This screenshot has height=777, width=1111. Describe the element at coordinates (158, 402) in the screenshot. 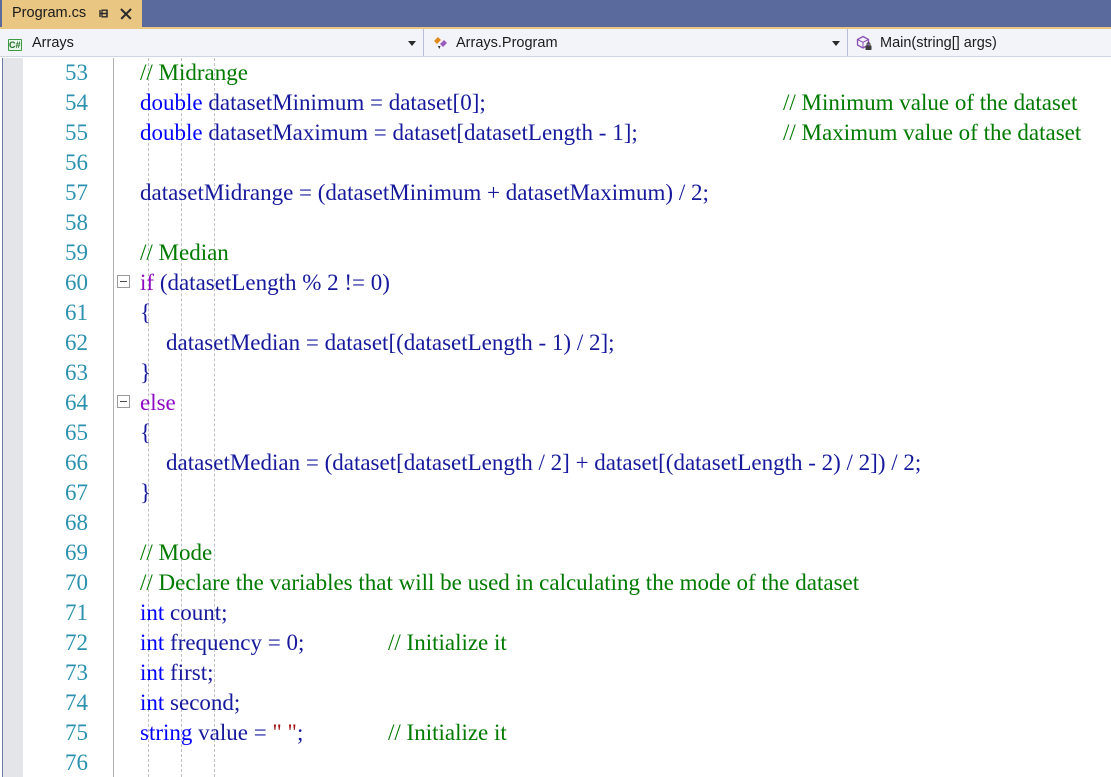

I see `code-text: else` at that location.